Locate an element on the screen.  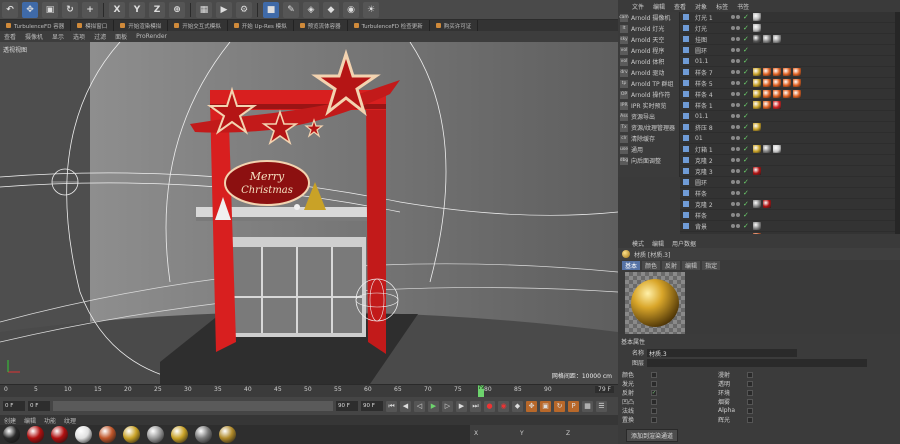
mat-menu-function: 功能 is located at coordinates (50, 420).